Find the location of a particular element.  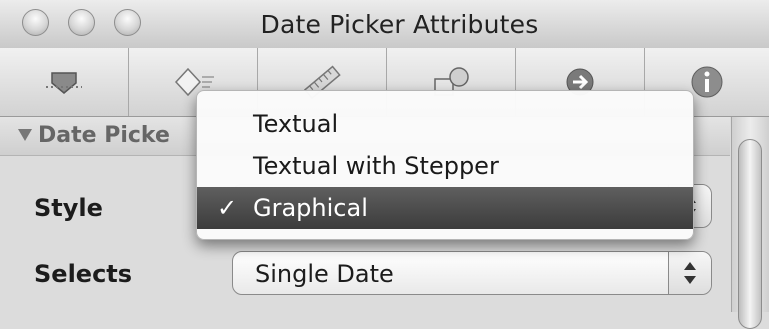

attributes-inspector-icon is located at coordinates (64, 83).